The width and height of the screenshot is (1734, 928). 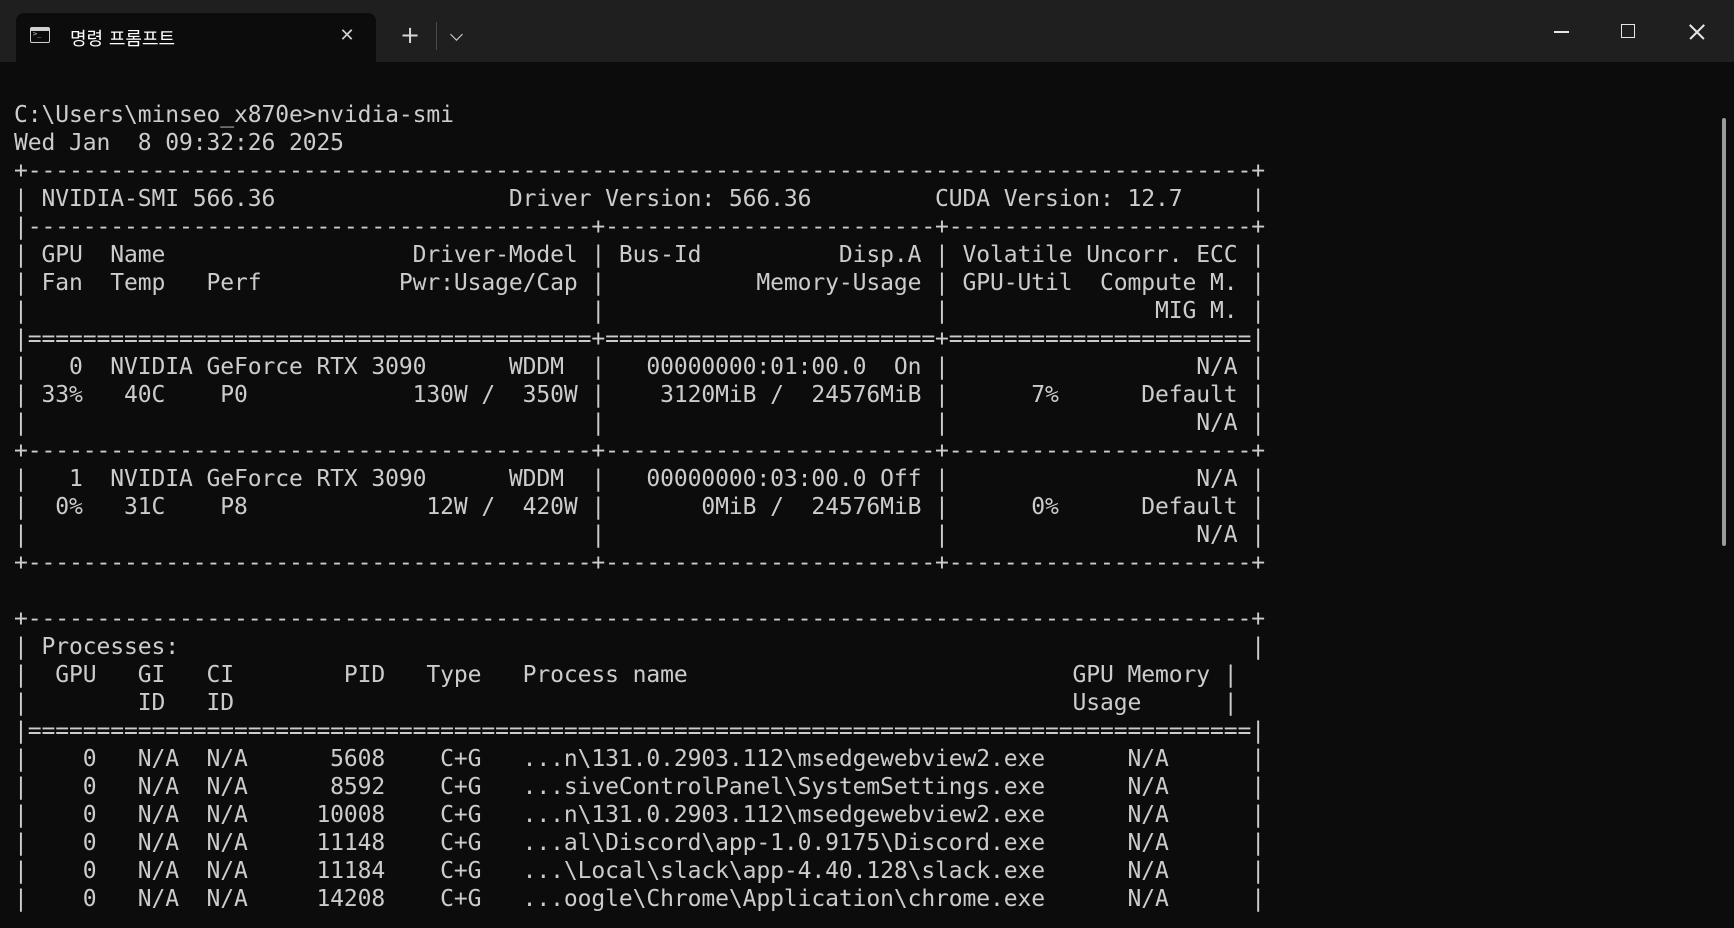 What do you see at coordinates (867, 31) in the screenshot?
I see `title-bar: 명령 프롬프트 ✕ +` at bounding box center [867, 31].